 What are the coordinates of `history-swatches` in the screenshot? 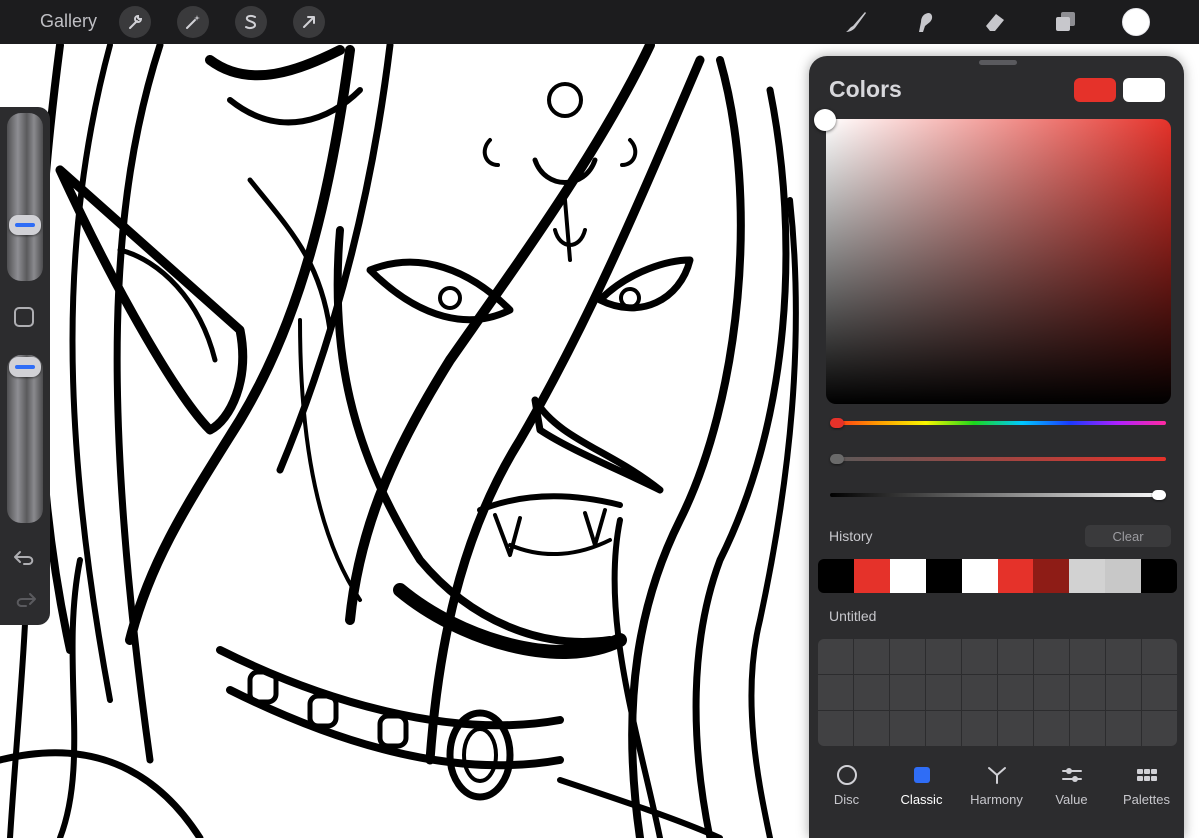 It's located at (997, 576).